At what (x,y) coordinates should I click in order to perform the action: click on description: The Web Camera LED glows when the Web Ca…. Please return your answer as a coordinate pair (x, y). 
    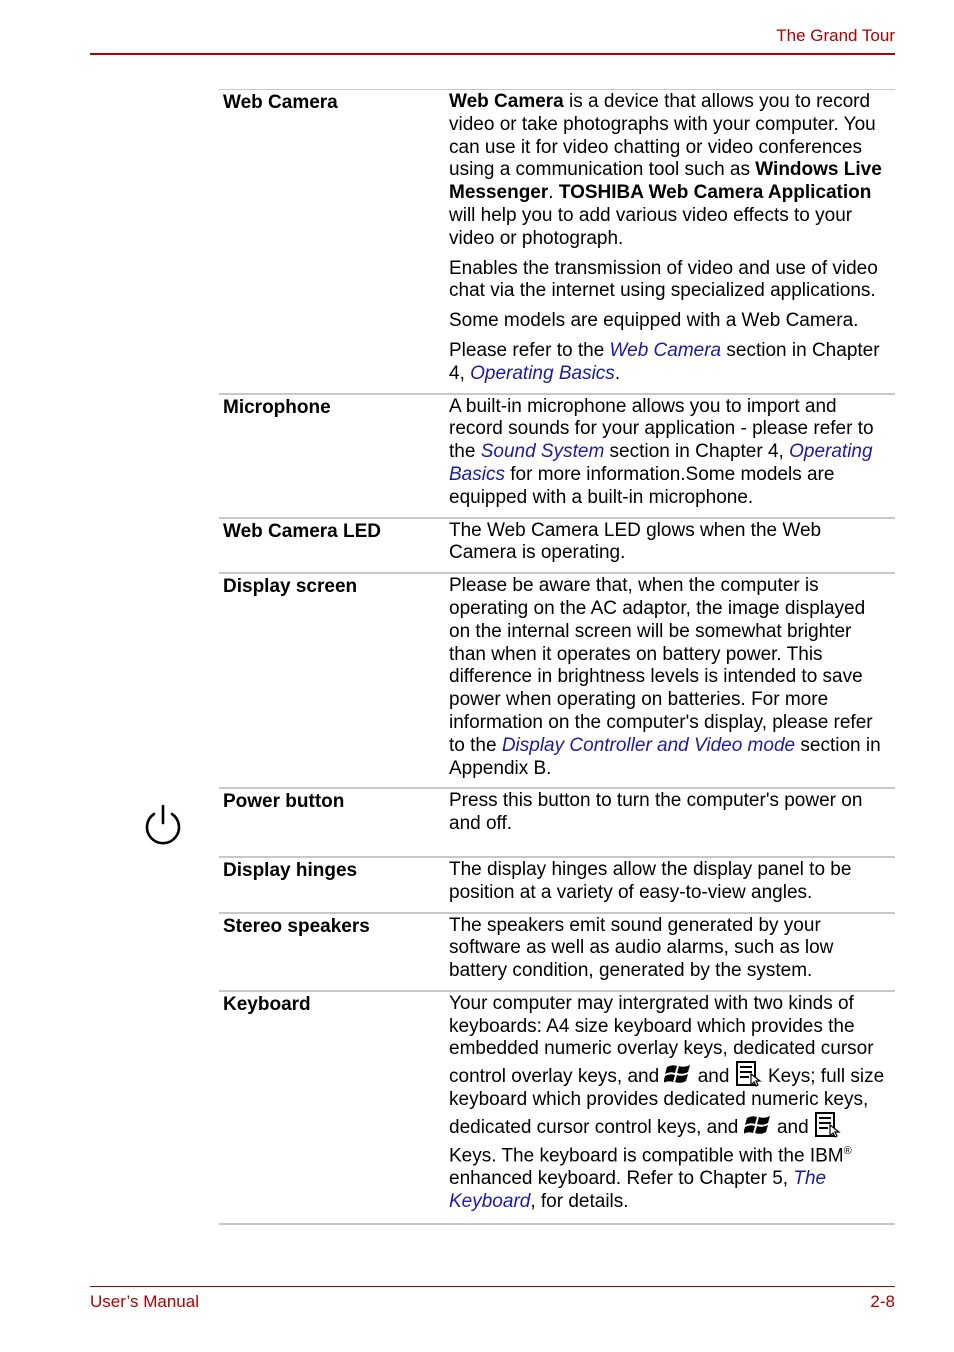
    Looking at the image, I should click on (672, 543).